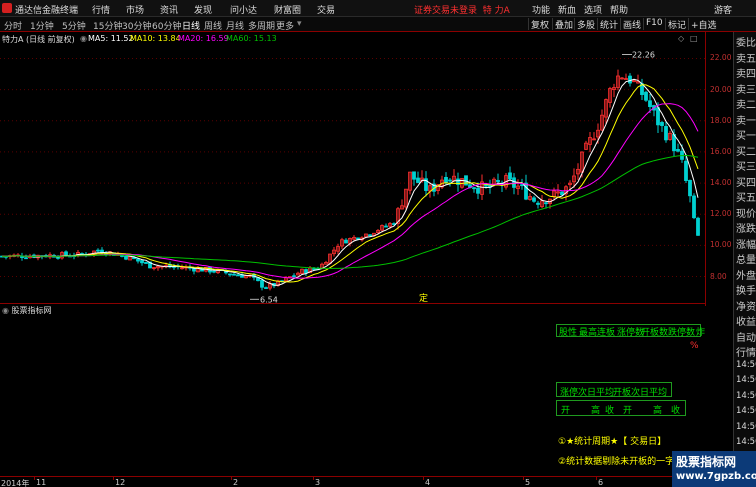  I want to click on side-panel-item: 买五, so click(746, 196).